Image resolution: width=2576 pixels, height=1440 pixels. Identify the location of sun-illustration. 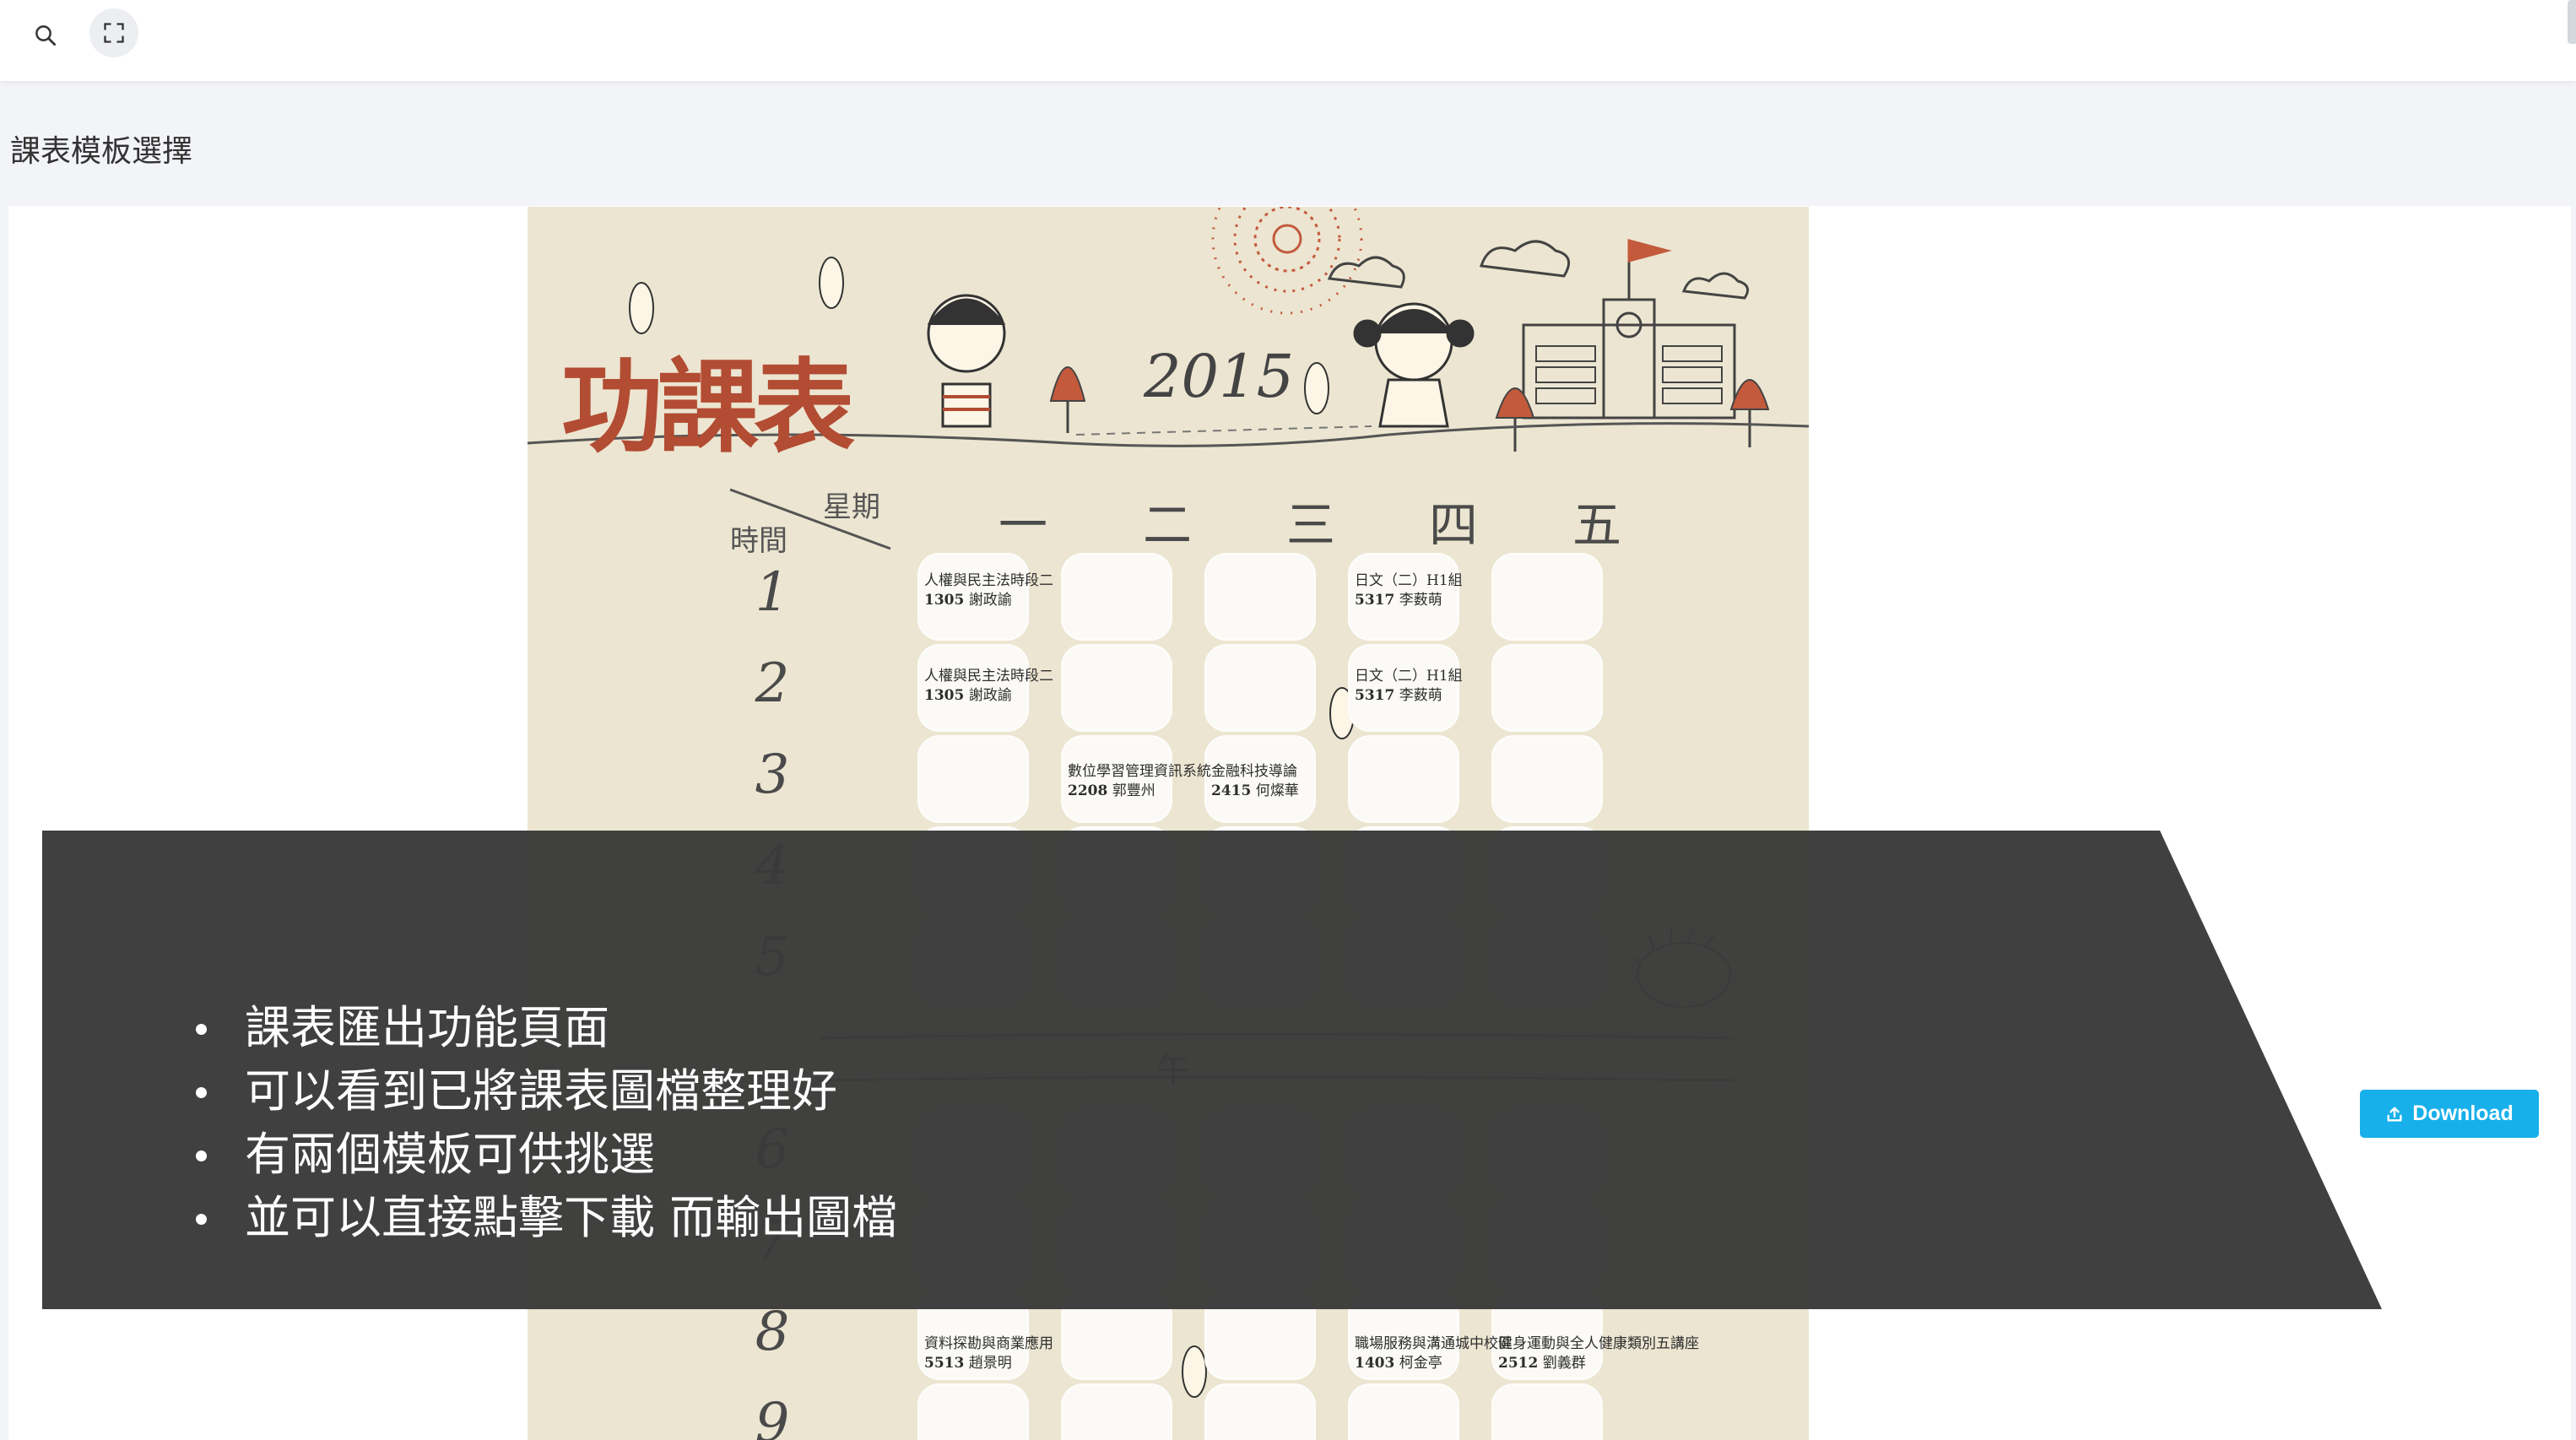
(1287, 261).